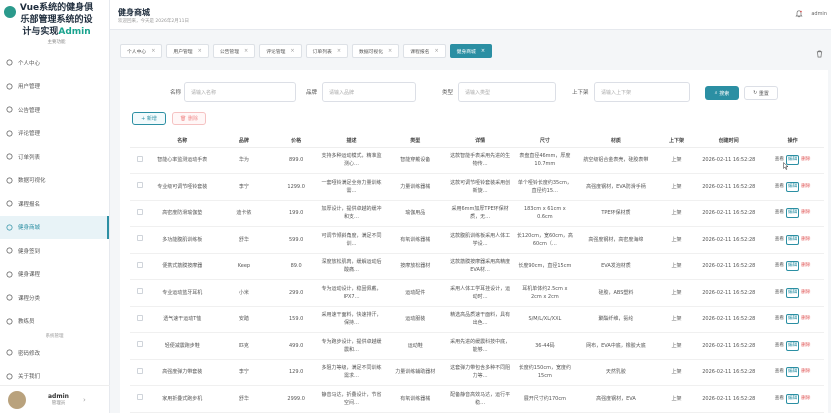 The height and width of the screenshot is (413, 831). Describe the element at coordinates (29, 134) in the screenshot. I see `sidebar-item-label: 评论管理` at that location.